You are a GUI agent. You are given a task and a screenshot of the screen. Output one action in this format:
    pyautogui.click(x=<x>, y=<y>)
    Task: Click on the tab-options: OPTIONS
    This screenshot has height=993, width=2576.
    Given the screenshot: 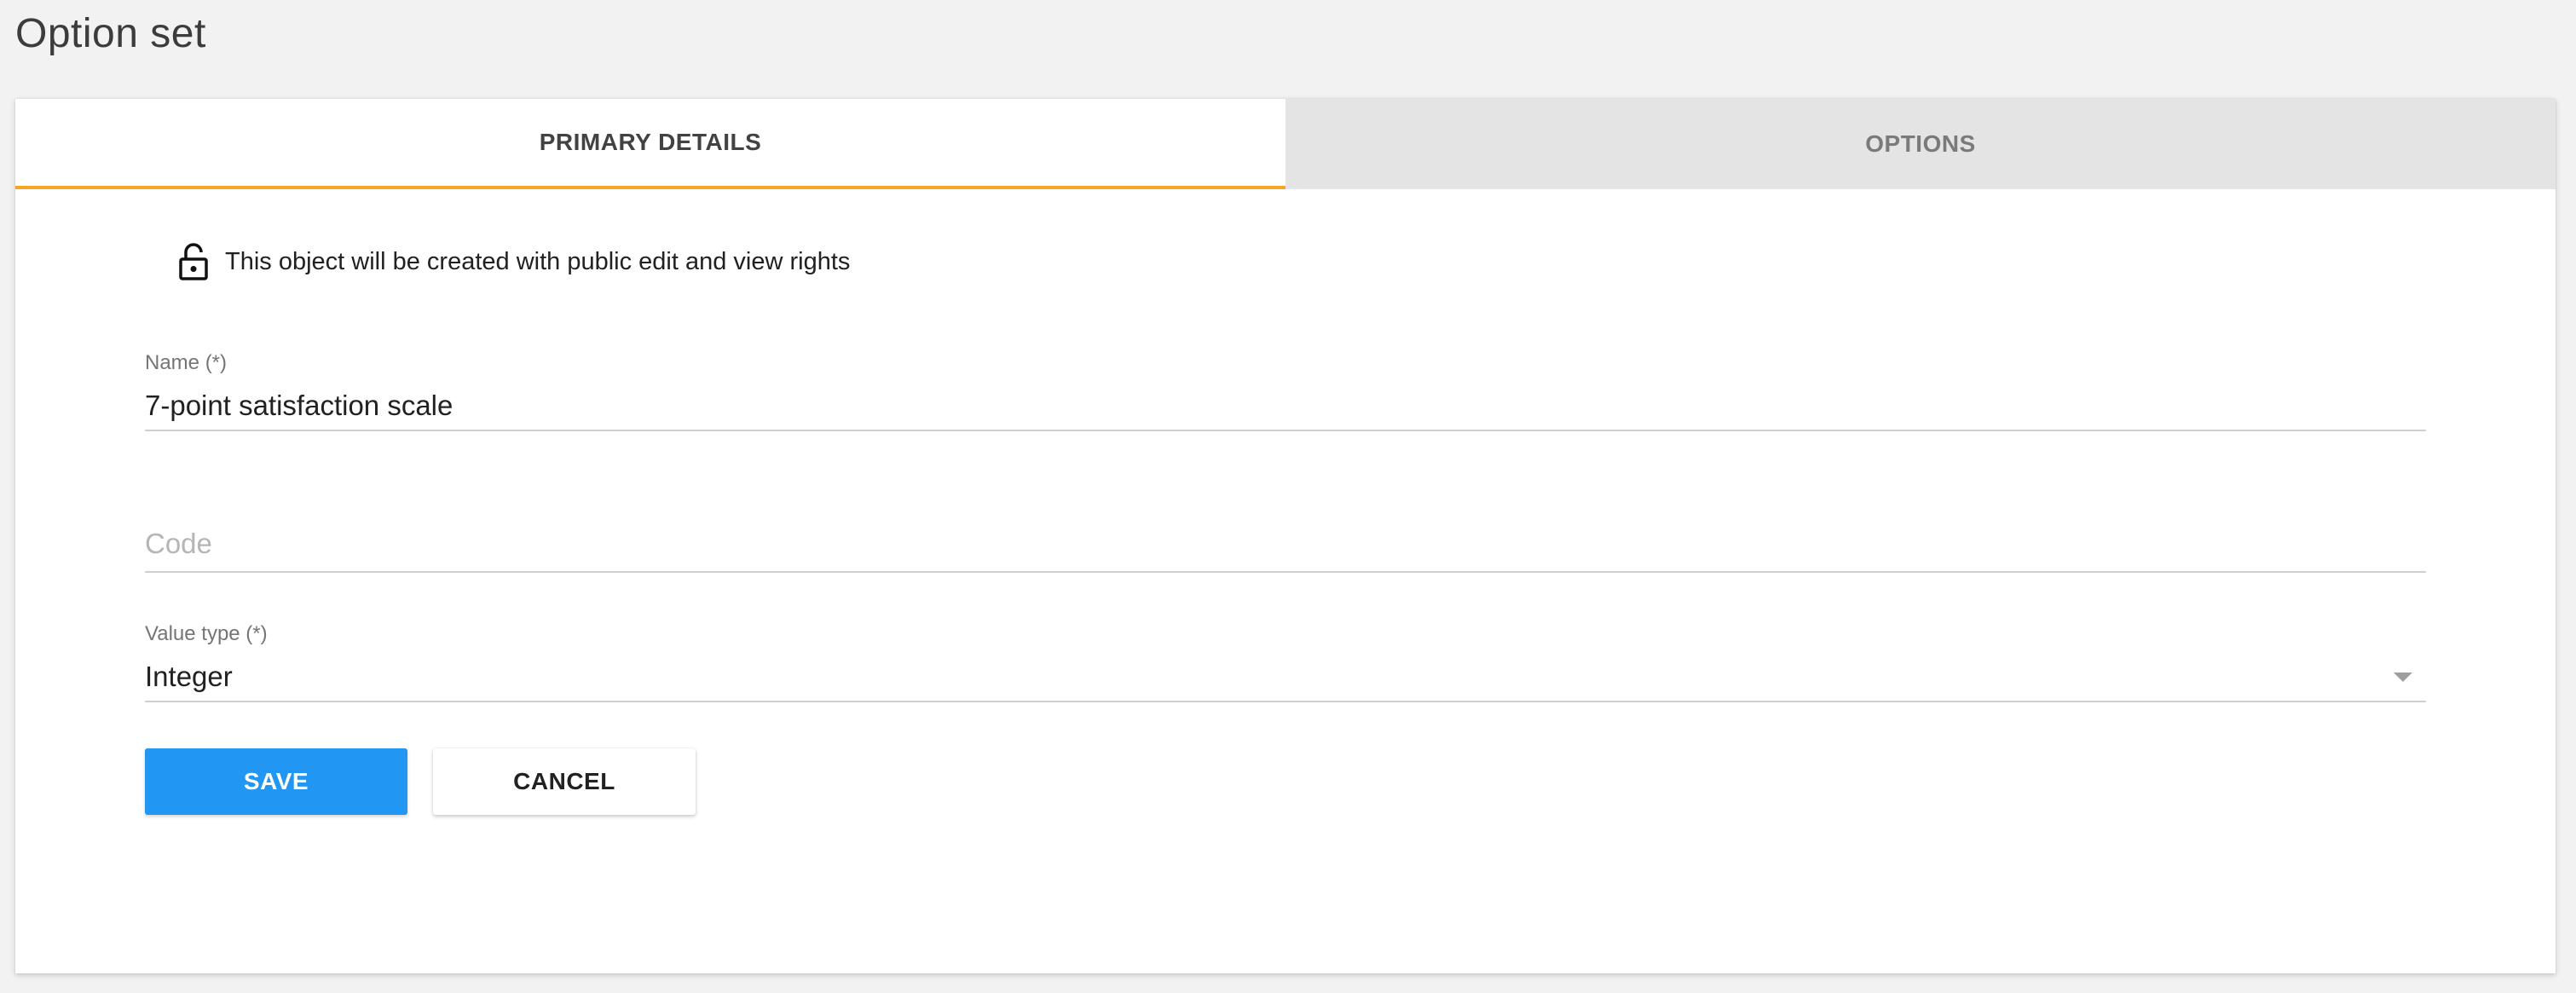 What is the action you would take?
    pyautogui.click(x=1920, y=144)
    